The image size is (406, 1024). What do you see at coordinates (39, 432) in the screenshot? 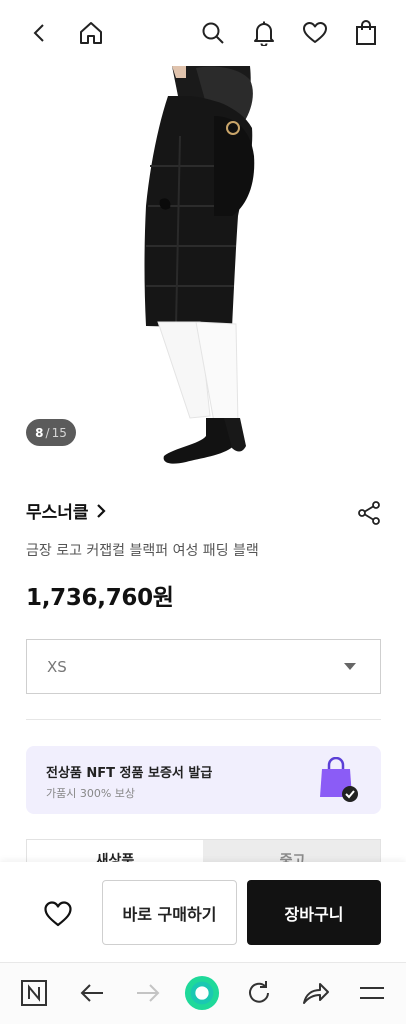
I see `image-counter-current: 8` at bounding box center [39, 432].